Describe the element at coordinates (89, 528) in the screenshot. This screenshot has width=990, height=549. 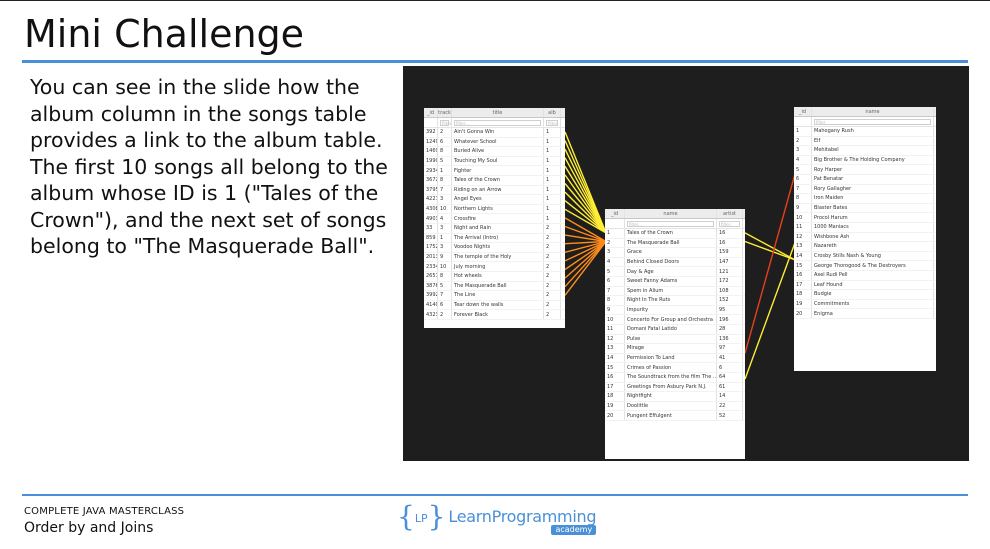
I see `lesson-name: Order by and Joins` at that location.